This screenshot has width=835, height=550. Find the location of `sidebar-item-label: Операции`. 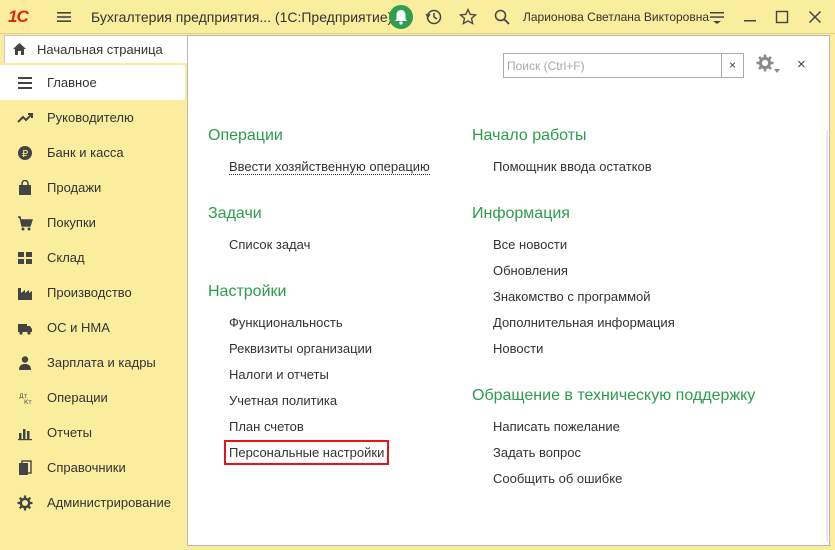

sidebar-item-label: Операции is located at coordinates (77, 397).